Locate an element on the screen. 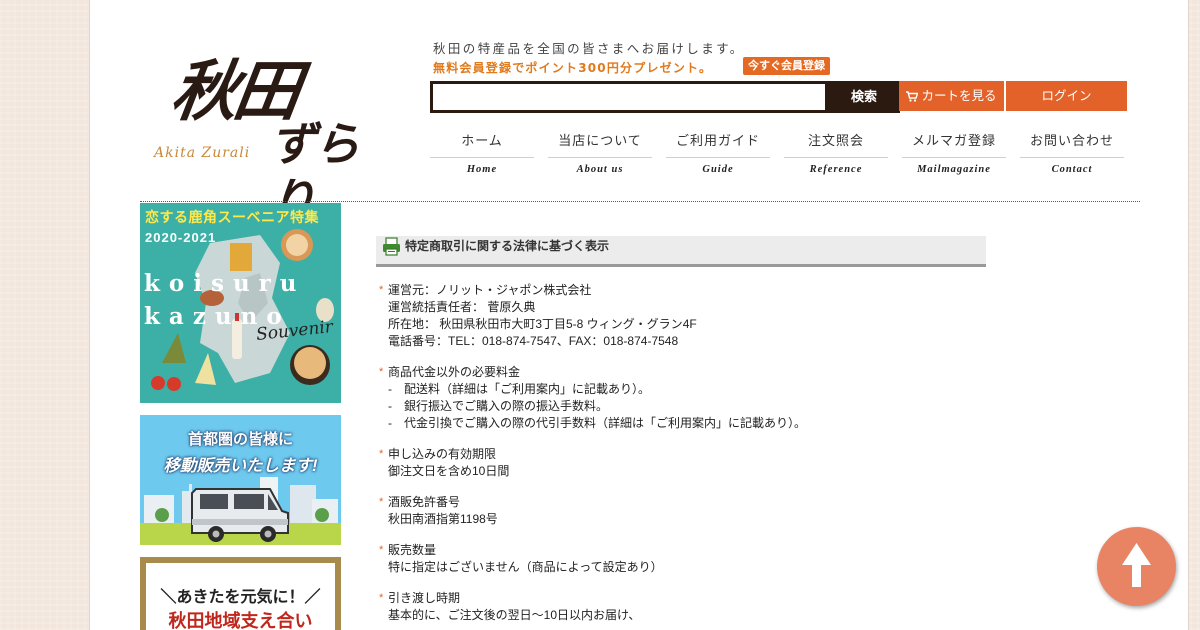 The image size is (1200, 630). back-to-top-button is located at coordinates (1136, 566).